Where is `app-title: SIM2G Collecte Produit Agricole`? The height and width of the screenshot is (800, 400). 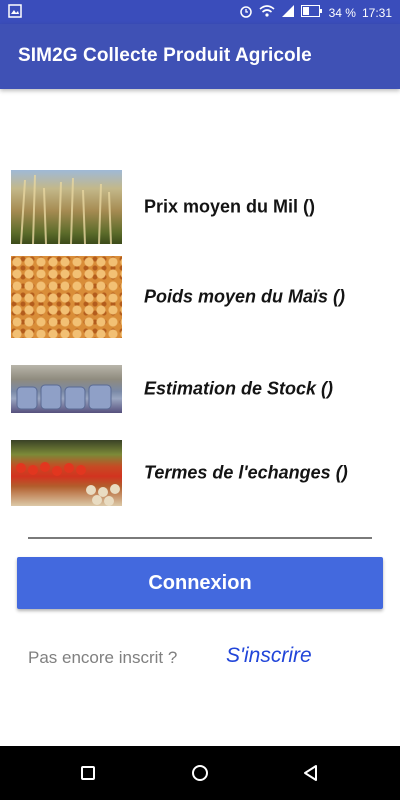
app-title: SIM2G Collecte Produit Agricole is located at coordinates (165, 55).